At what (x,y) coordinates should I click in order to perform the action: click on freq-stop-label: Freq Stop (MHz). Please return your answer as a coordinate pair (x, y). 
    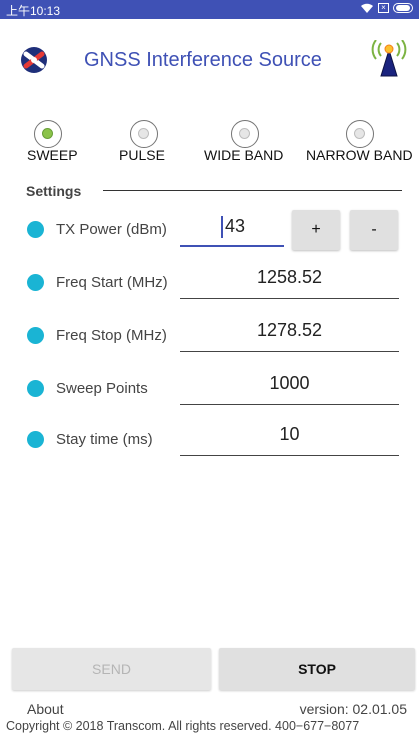
    Looking at the image, I should click on (111, 335).